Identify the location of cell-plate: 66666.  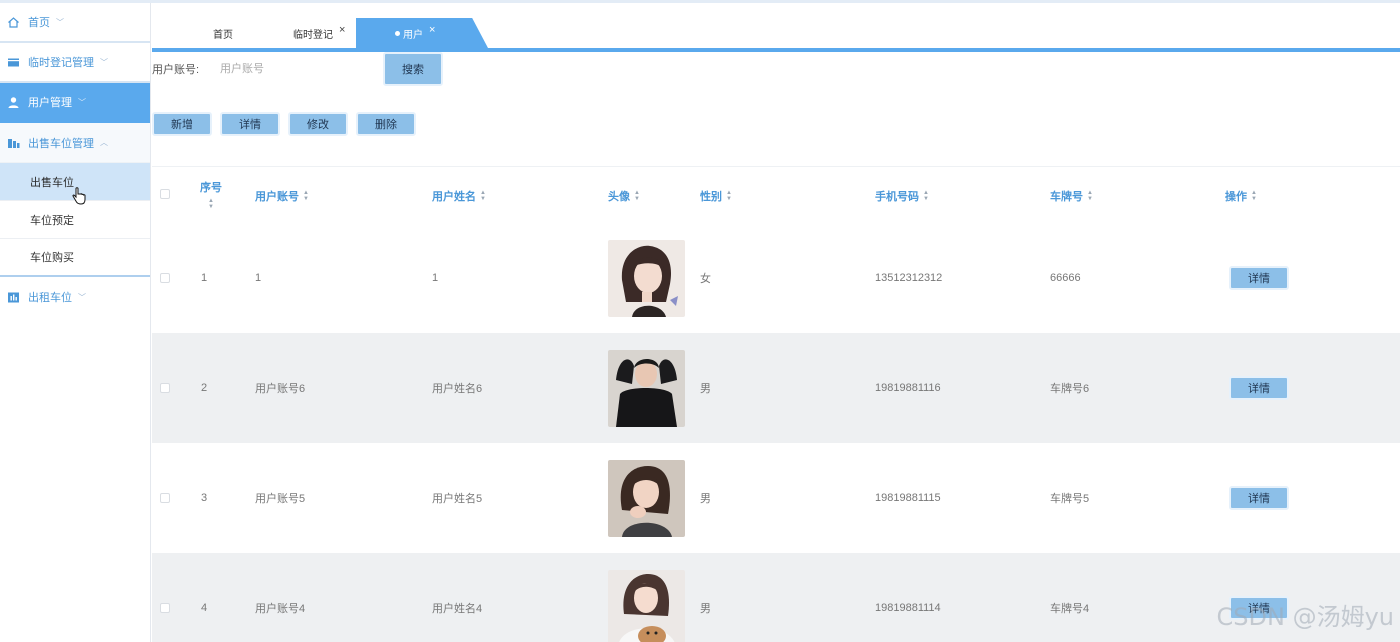
(1065, 278).